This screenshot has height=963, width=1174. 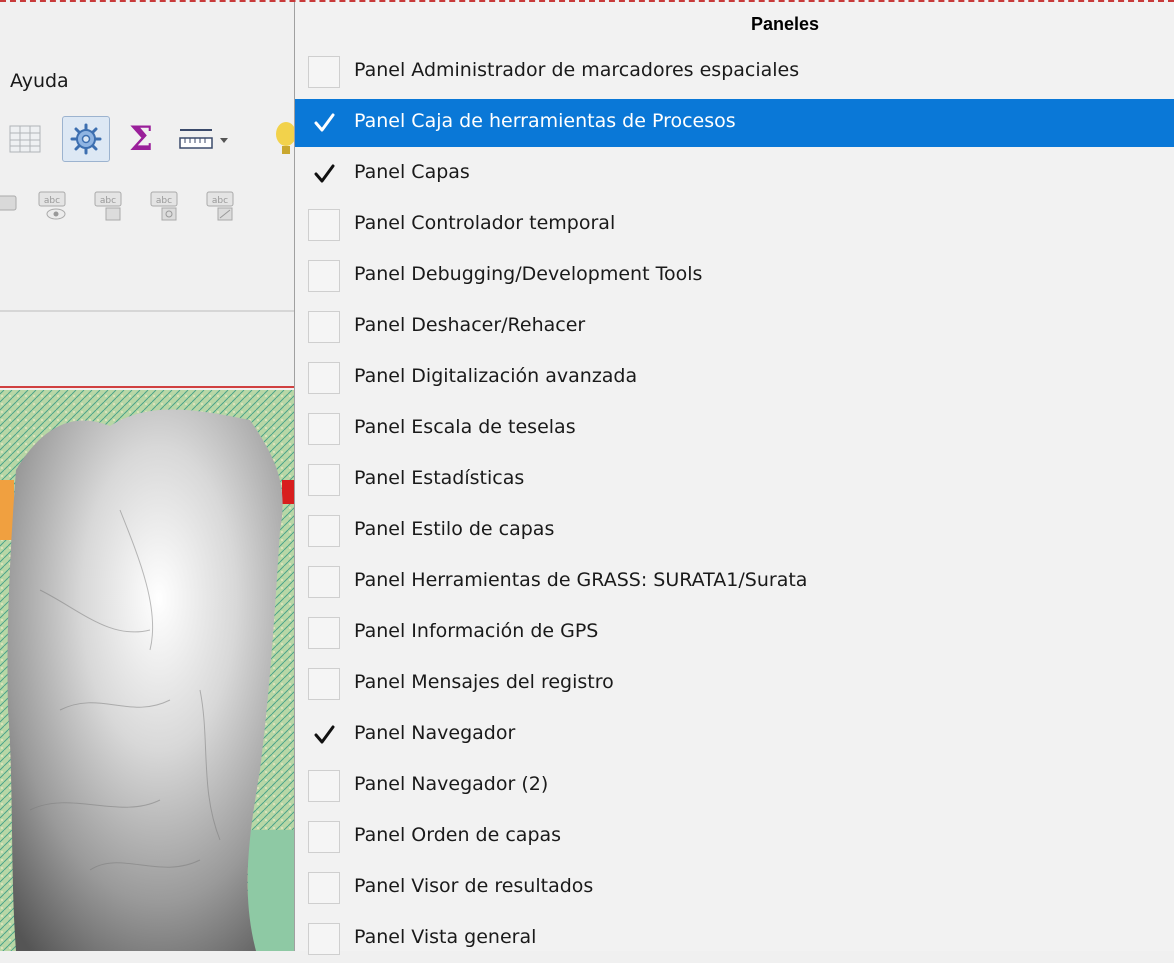 I want to click on canvas-border, so click(x=147, y=387).